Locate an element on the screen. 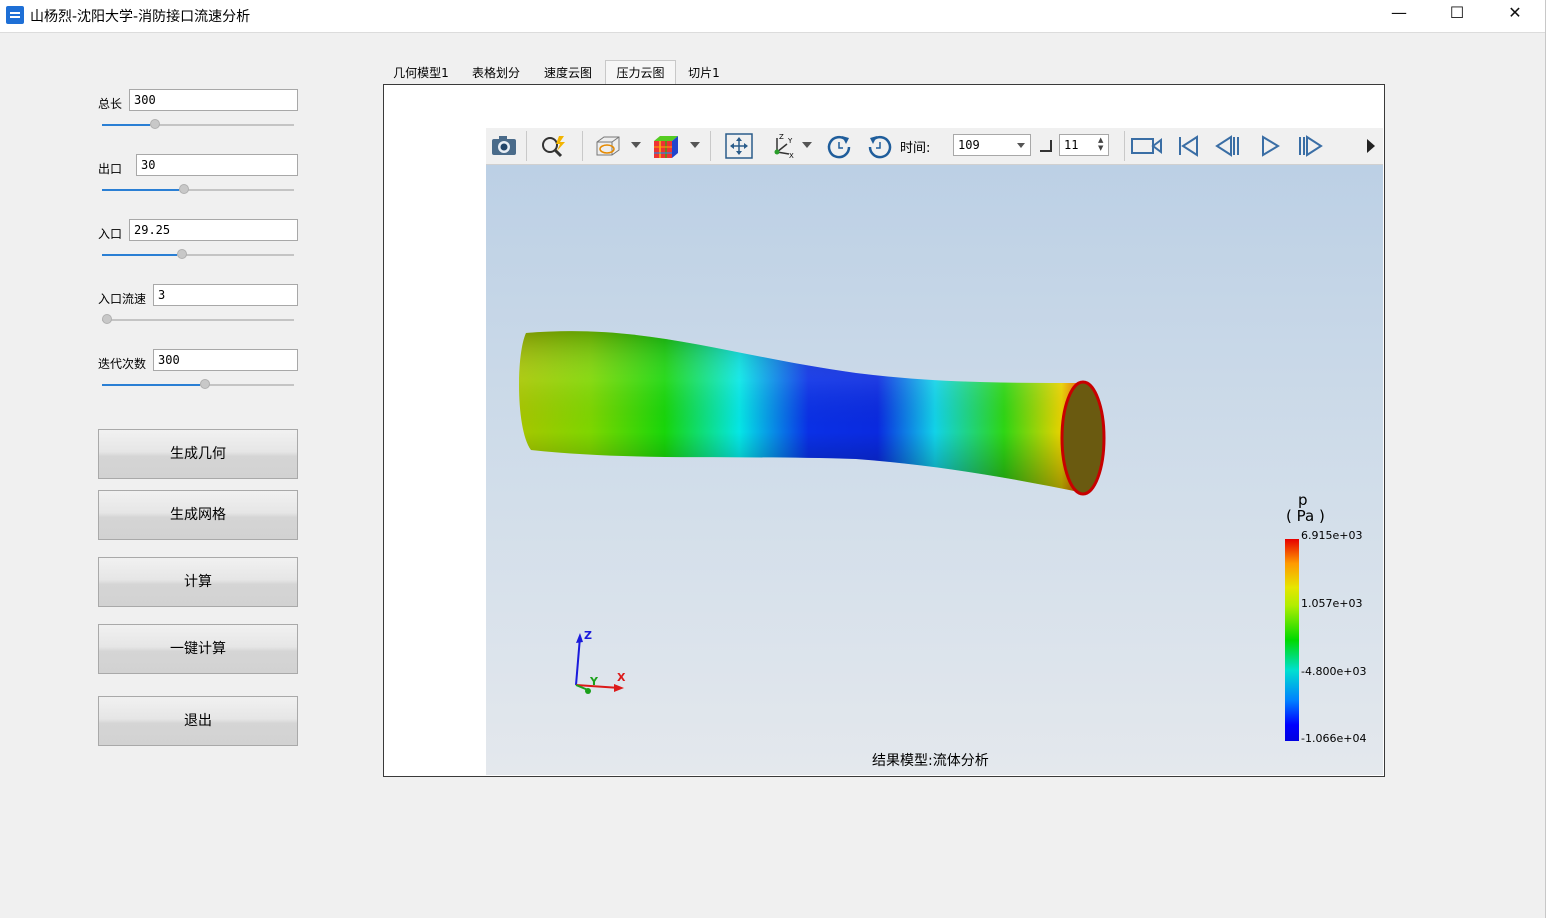  viewer-toolbar: ZYX 时间: 109 11 ▲ ▼ is located at coordinates (934, 146).